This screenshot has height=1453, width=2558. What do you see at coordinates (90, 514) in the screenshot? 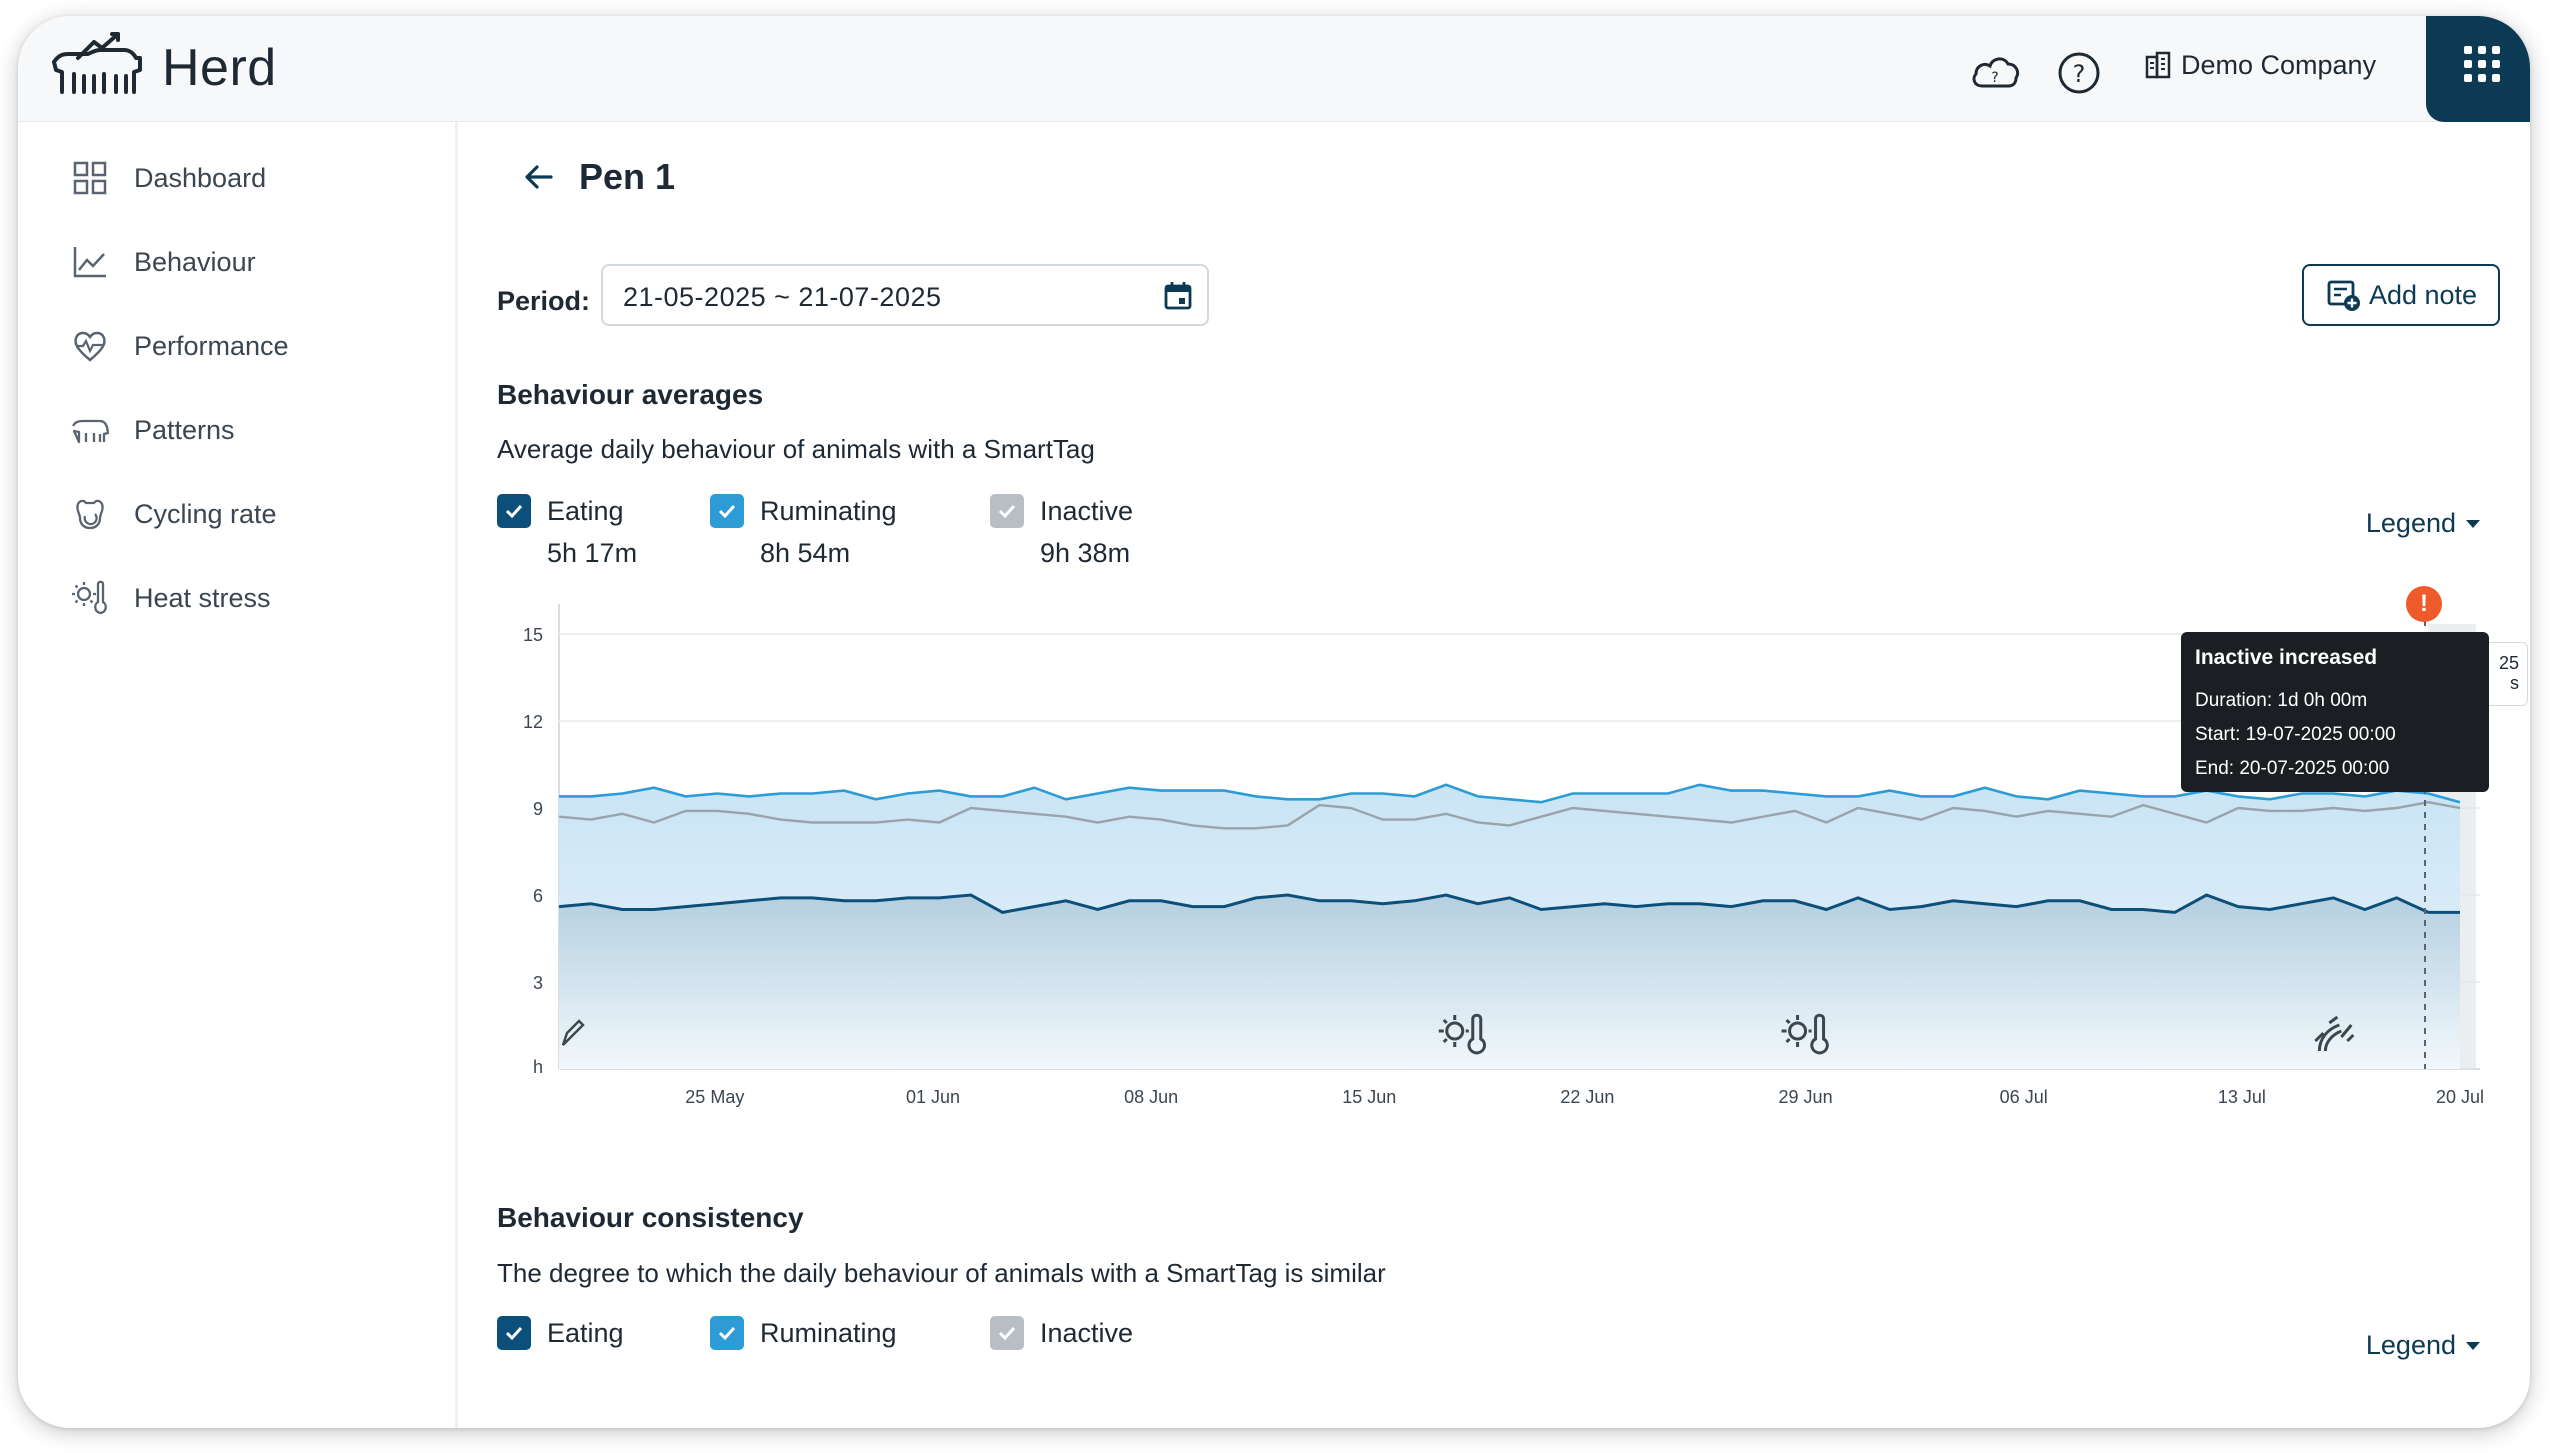
I see `cycle-icon` at bounding box center [90, 514].